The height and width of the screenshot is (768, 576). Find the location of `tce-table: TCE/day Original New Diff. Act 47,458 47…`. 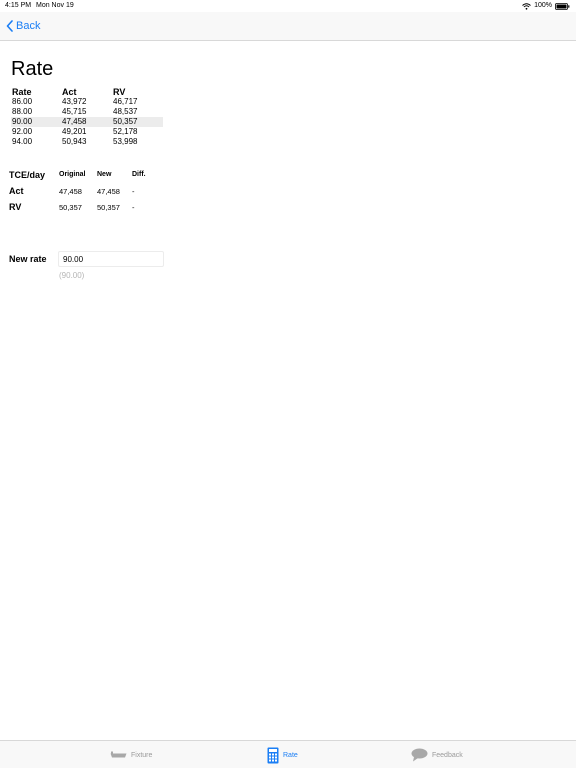

tce-table: TCE/day Original New Diff. Act 47,458 47… is located at coordinates (89, 192).